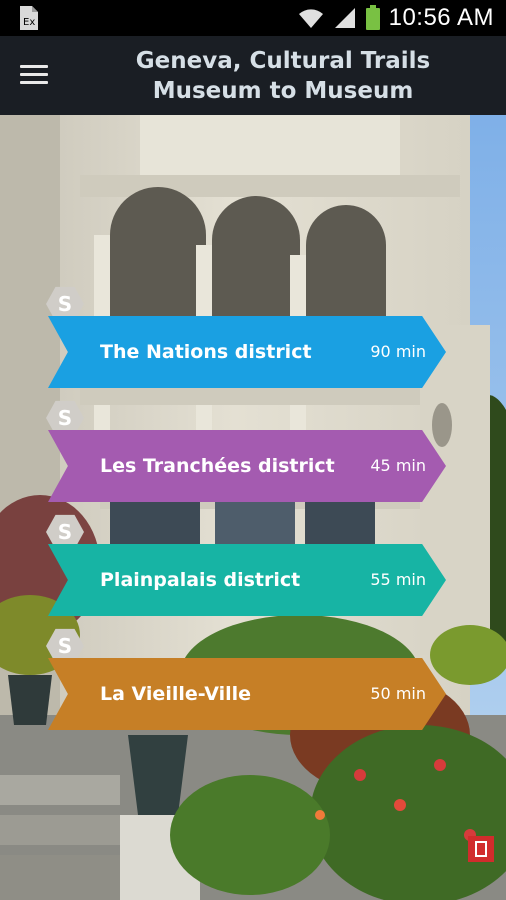  I want to click on status-icons: 10:56 AM, so click(395, 18).